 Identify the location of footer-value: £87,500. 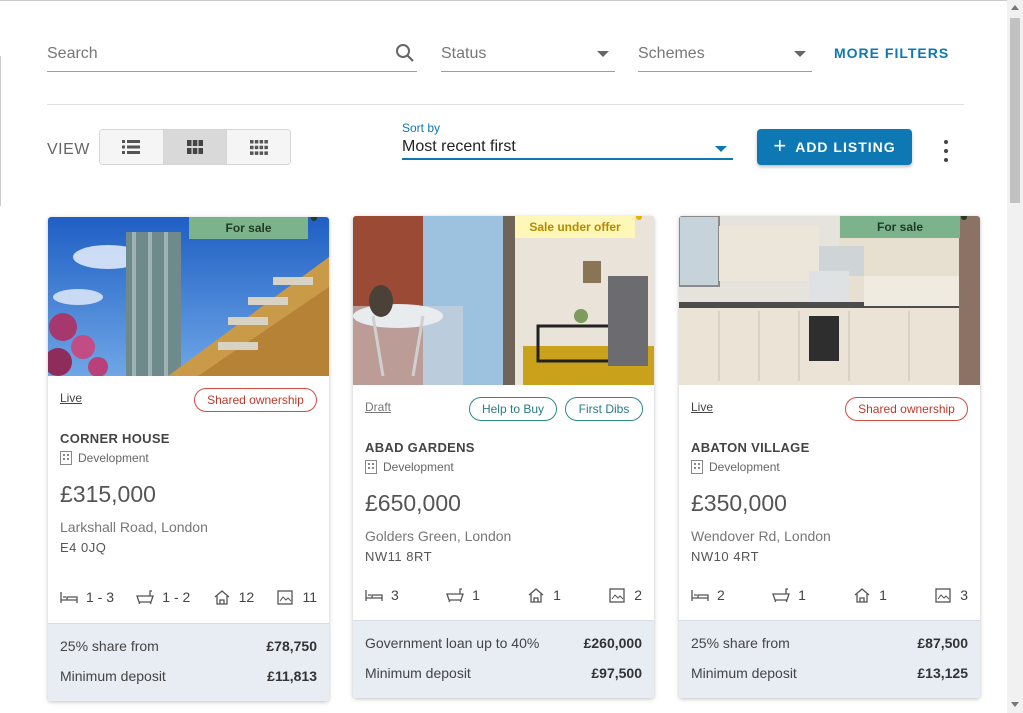
(942, 643).